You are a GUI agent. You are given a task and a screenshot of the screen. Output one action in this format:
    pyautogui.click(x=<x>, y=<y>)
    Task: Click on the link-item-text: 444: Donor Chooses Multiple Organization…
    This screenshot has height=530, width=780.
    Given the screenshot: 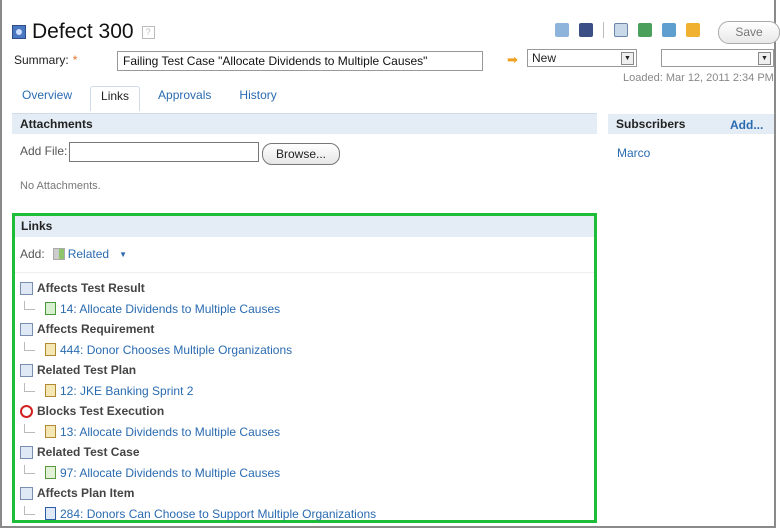 What is the action you would take?
    pyautogui.click(x=176, y=350)
    